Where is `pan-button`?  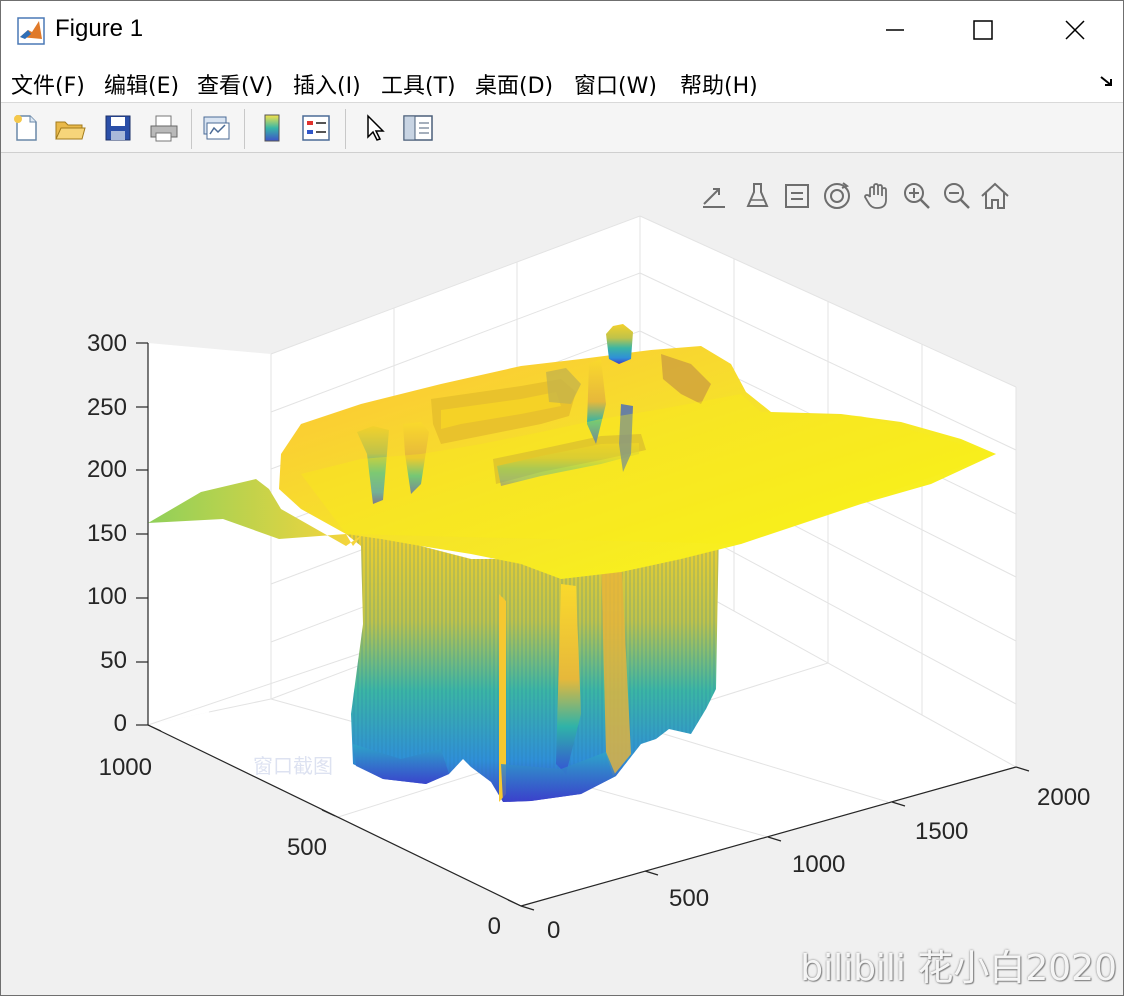
pan-button is located at coordinates (877, 196).